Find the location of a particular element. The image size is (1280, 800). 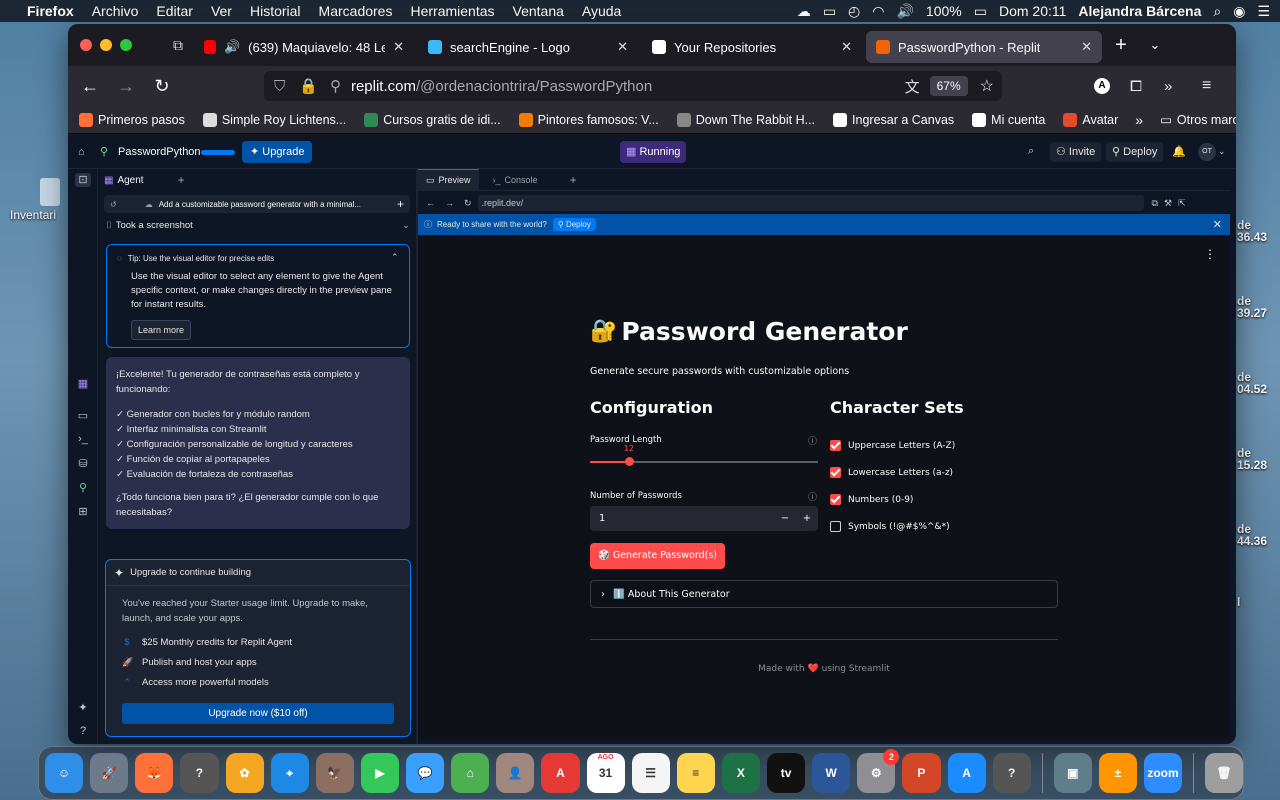

files-icon: ⊡ is located at coordinates (83, 180).